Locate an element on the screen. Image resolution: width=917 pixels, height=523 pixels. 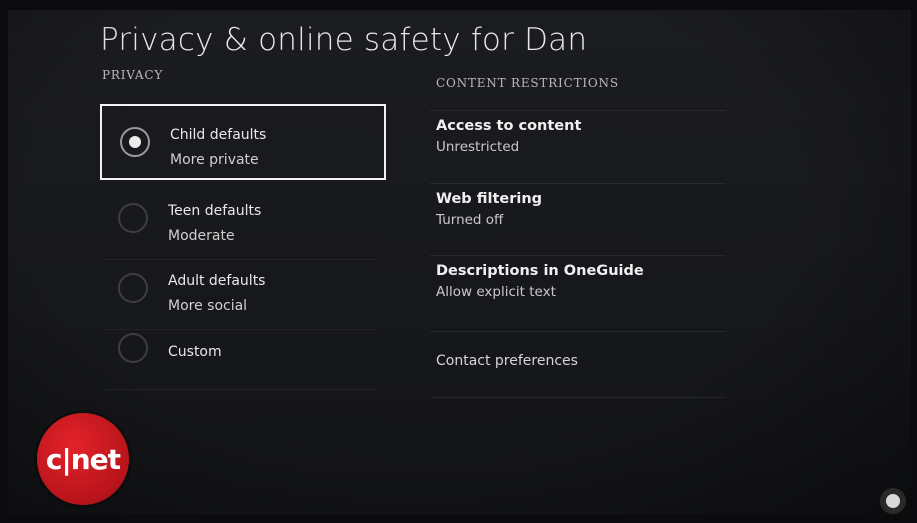
setting-access-to-content: Access to content Unrestricted is located at coordinates (578, 132).